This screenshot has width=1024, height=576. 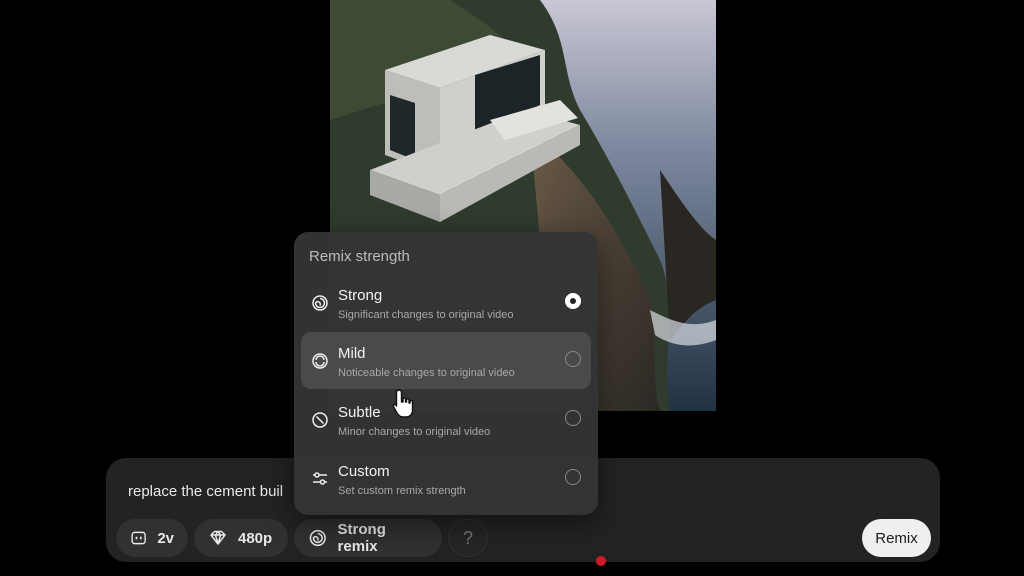 What do you see at coordinates (152, 538) in the screenshot?
I see `duration-button: 2v` at bounding box center [152, 538].